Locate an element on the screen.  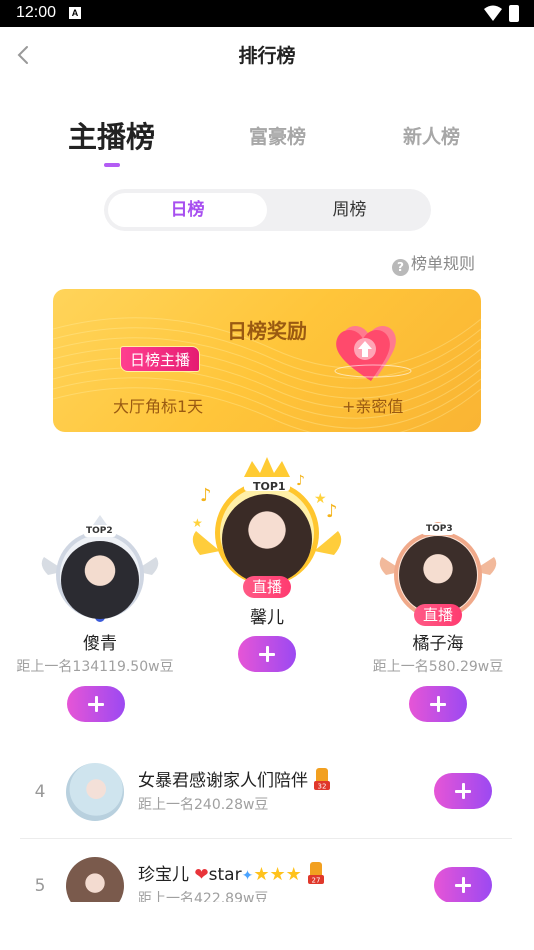
rules-link: ? 榜单规则 is located at coordinates (434, 263).